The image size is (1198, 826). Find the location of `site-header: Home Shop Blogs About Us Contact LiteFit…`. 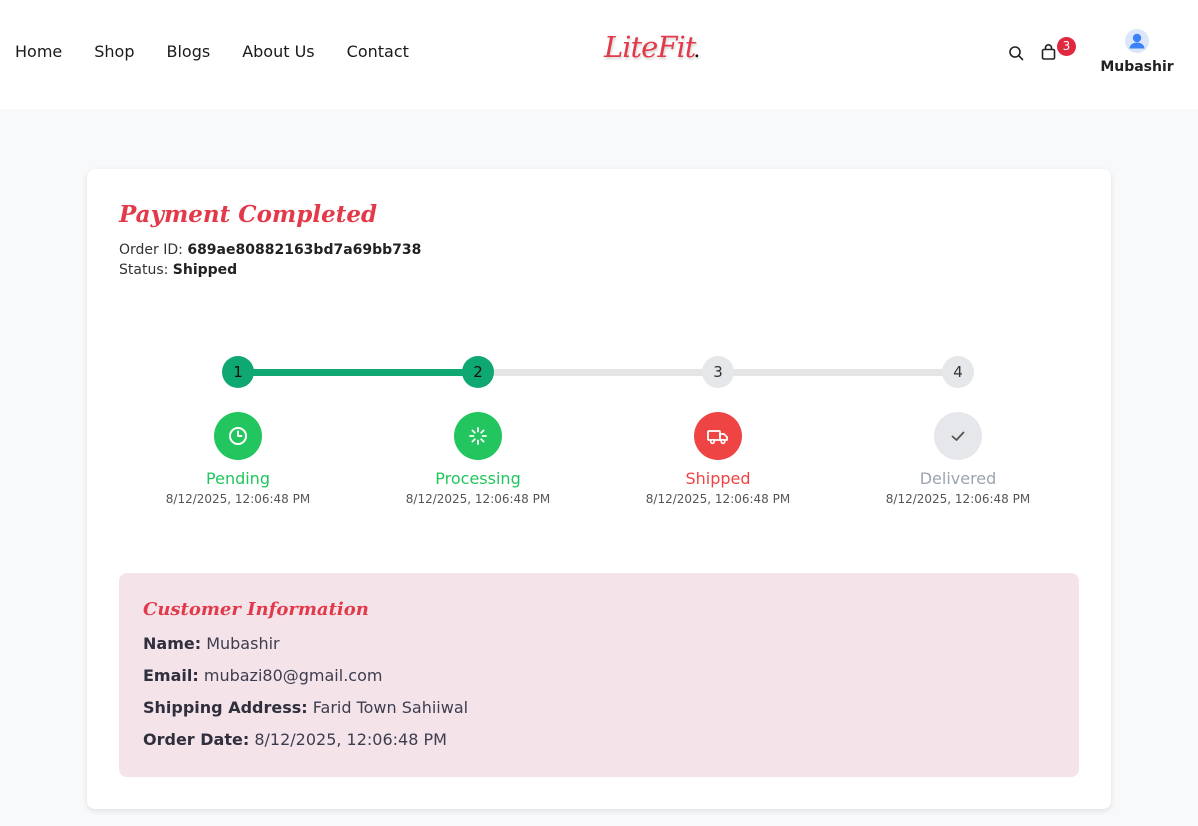

site-header: Home Shop Blogs About Us Contact LiteFit… is located at coordinates (599, 54).